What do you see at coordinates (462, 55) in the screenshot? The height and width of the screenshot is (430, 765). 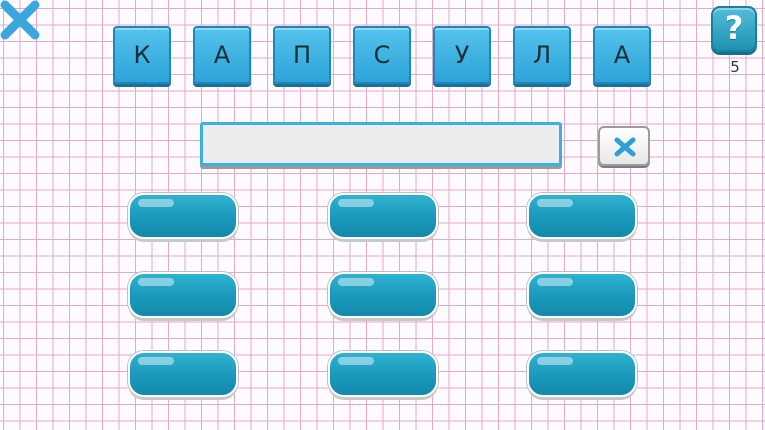 I see `letter-tile: У` at bounding box center [462, 55].